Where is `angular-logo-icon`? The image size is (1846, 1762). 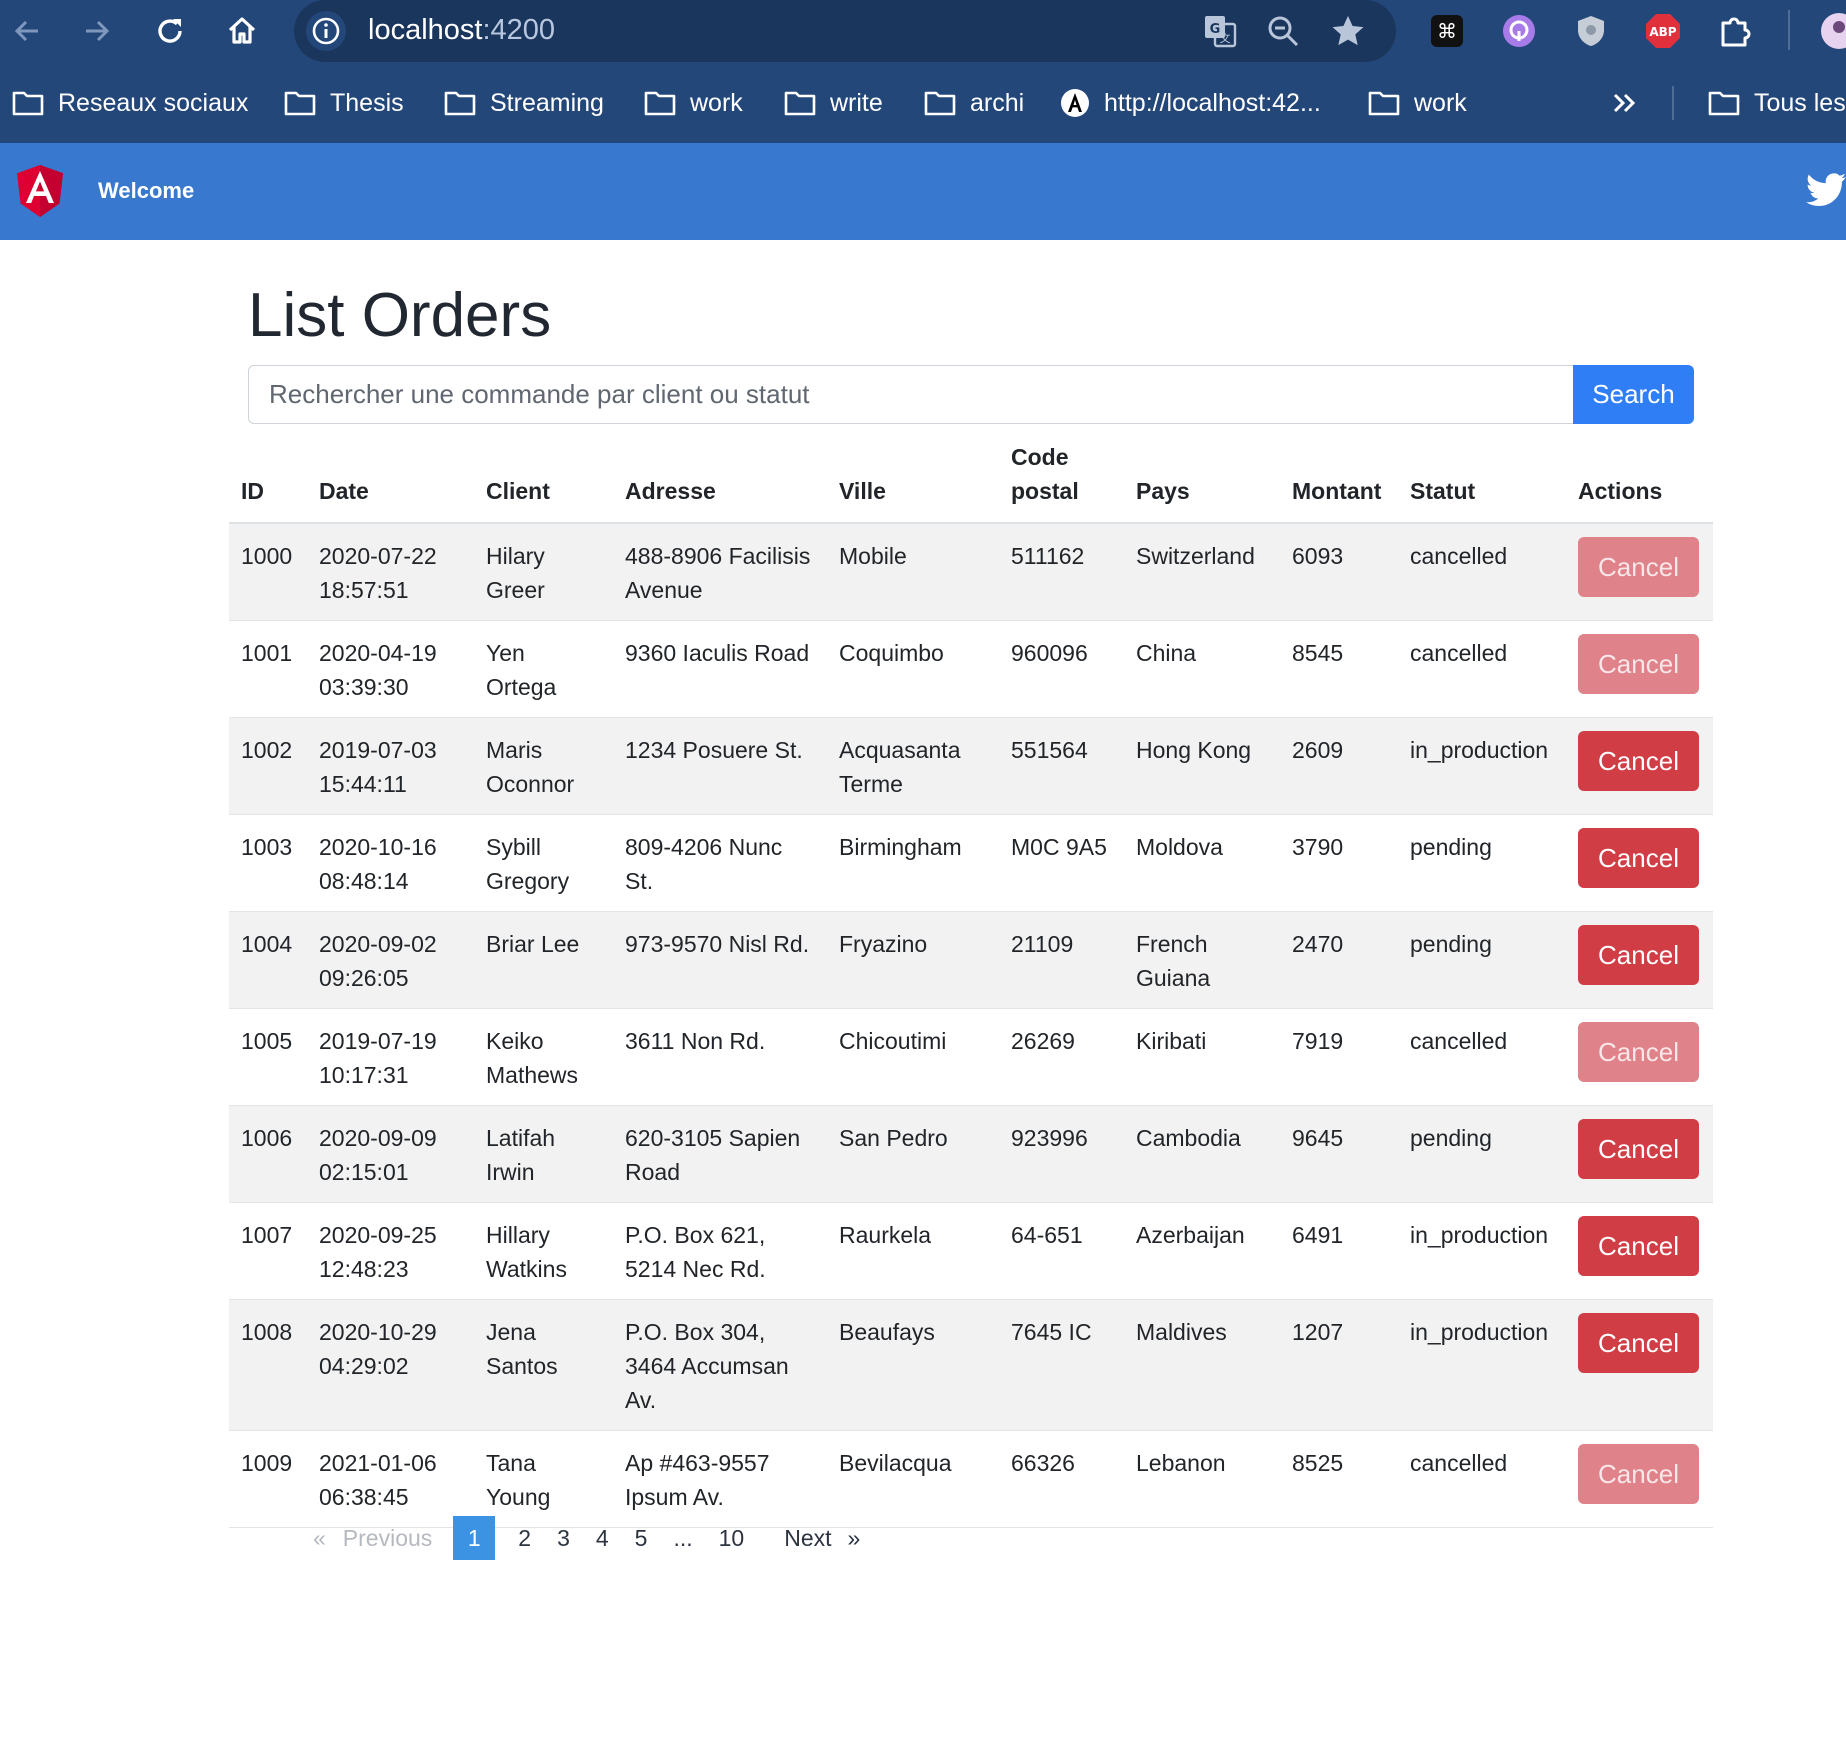
angular-logo-icon is located at coordinates (40, 193).